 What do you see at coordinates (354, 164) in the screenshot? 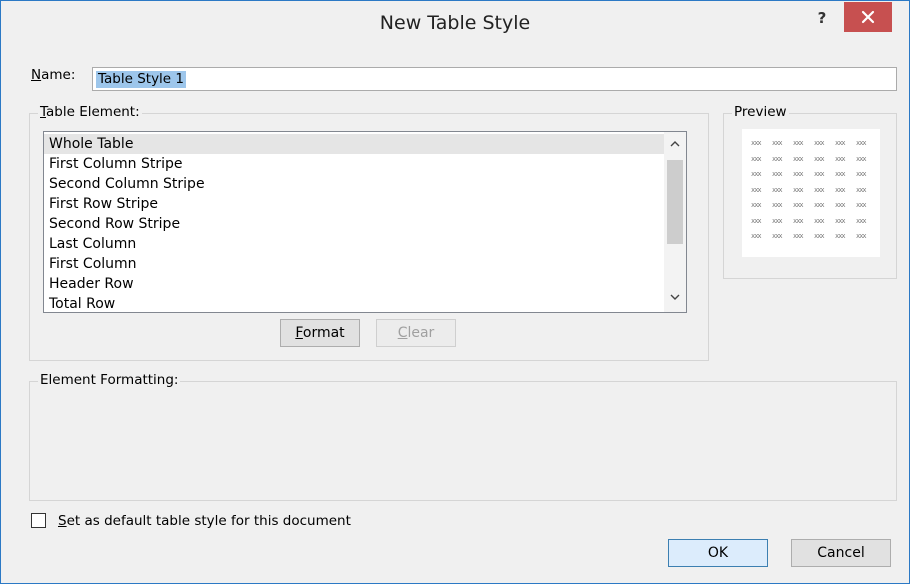
I see `list-item: First Column Stripe` at bounding box center [354, 164].